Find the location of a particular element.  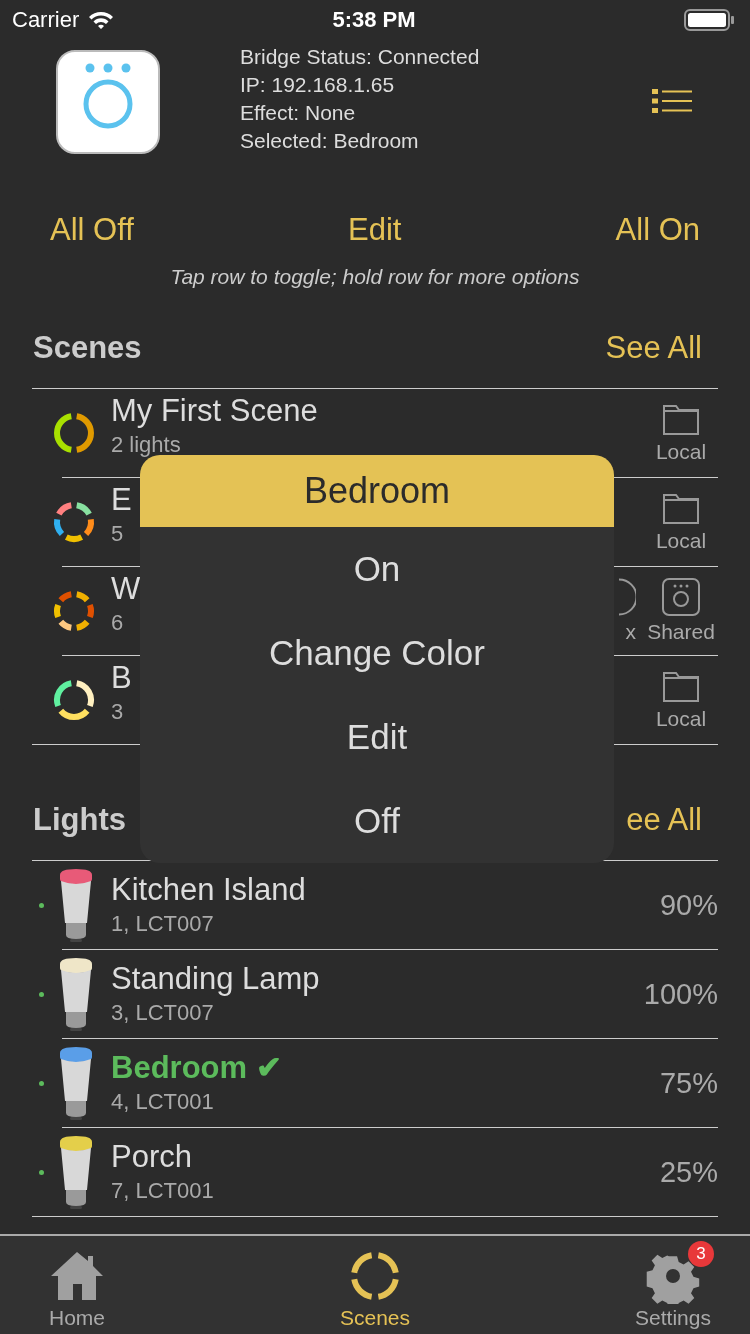

scene-subtitle: 6 is located at coordinates (117, 623).